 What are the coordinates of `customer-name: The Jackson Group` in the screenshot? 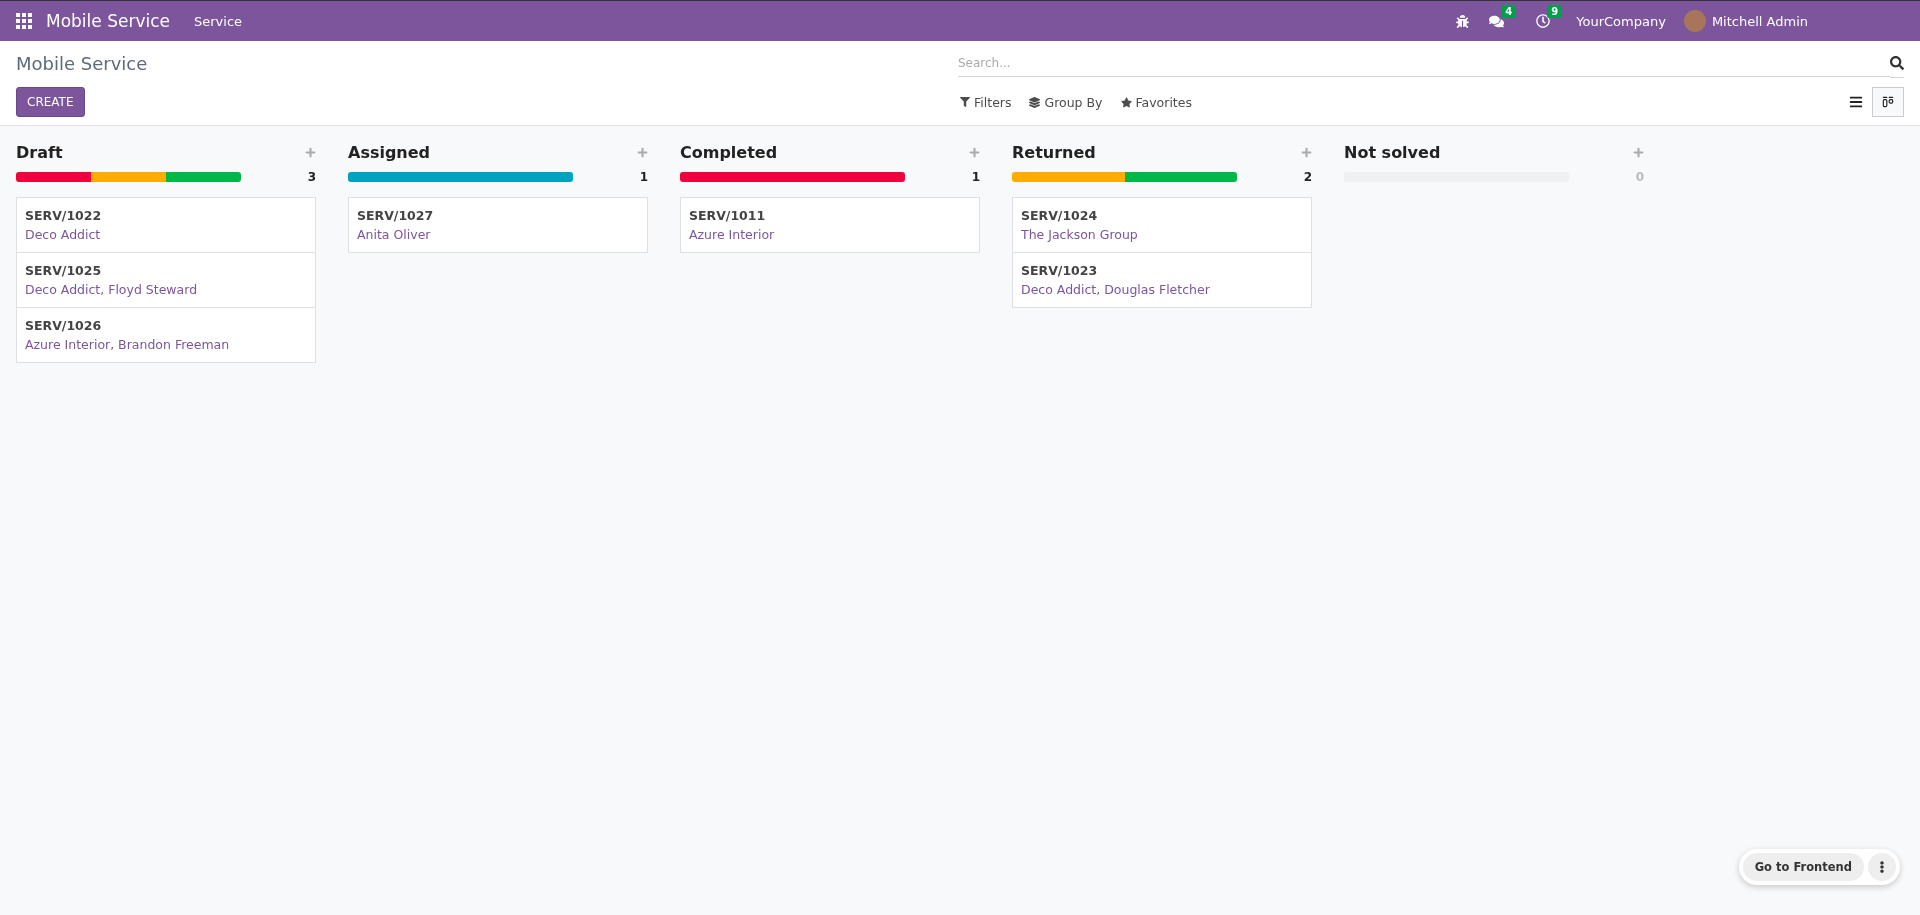 It's located at (1080, 234).